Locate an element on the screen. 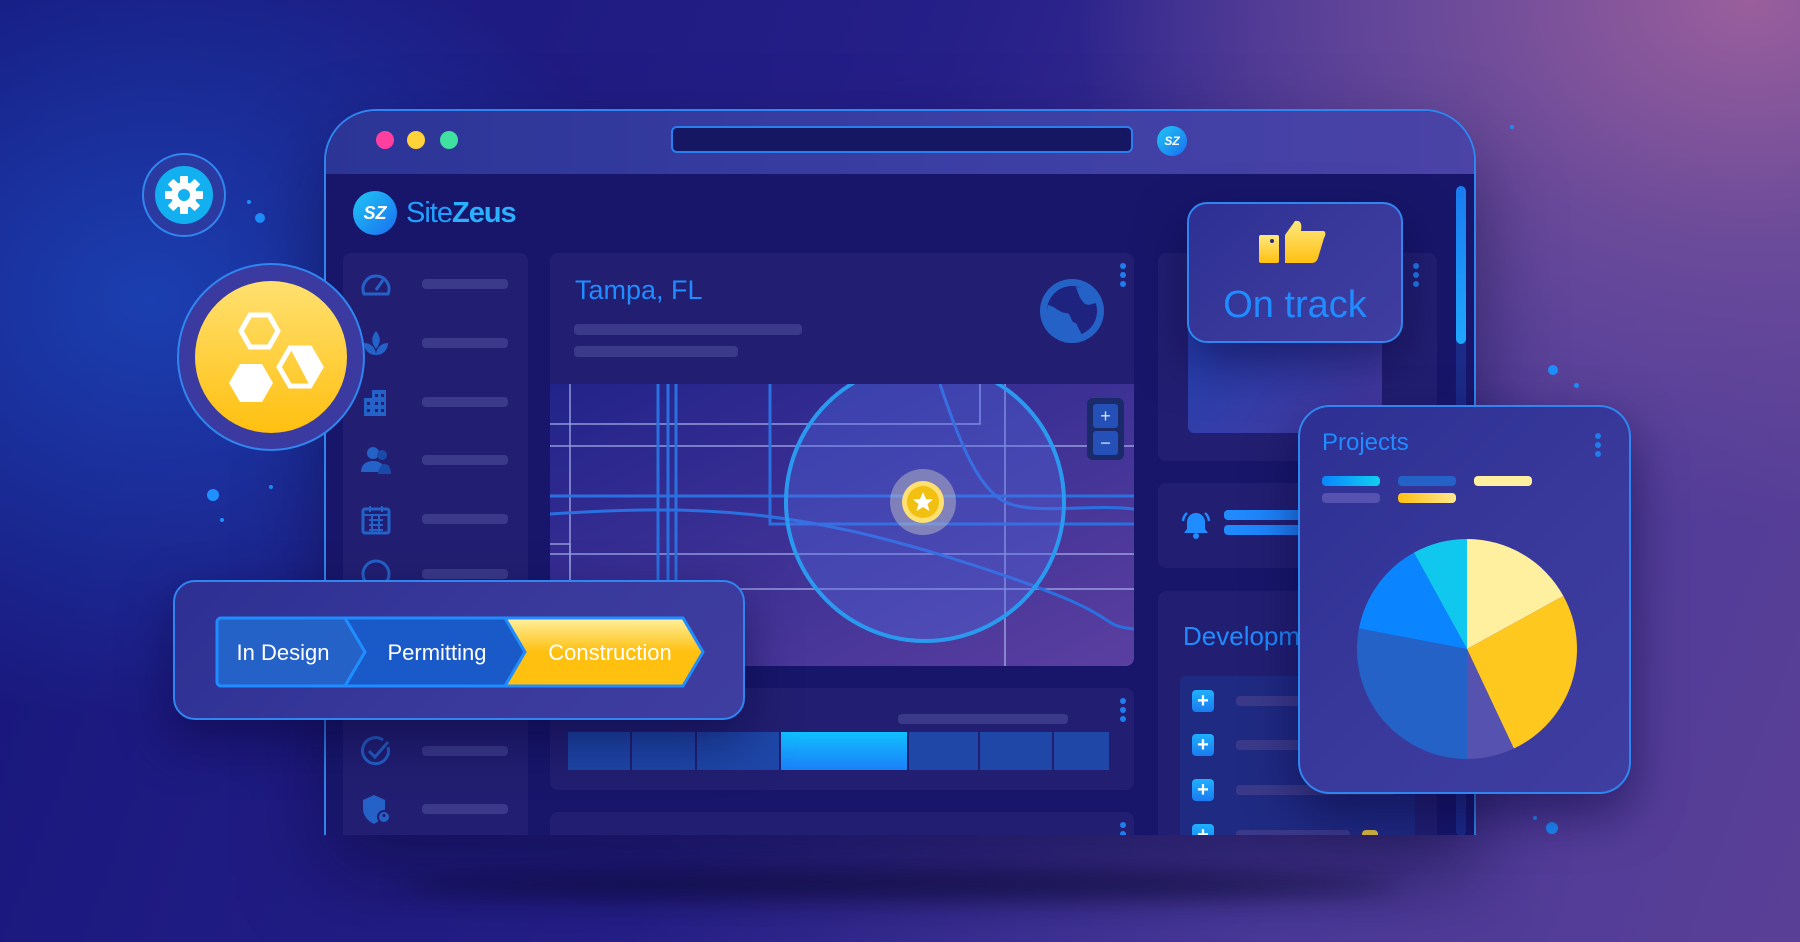 This screenshot has width=1800, height=942. bell-icon is located at coordinates (1196, 525).